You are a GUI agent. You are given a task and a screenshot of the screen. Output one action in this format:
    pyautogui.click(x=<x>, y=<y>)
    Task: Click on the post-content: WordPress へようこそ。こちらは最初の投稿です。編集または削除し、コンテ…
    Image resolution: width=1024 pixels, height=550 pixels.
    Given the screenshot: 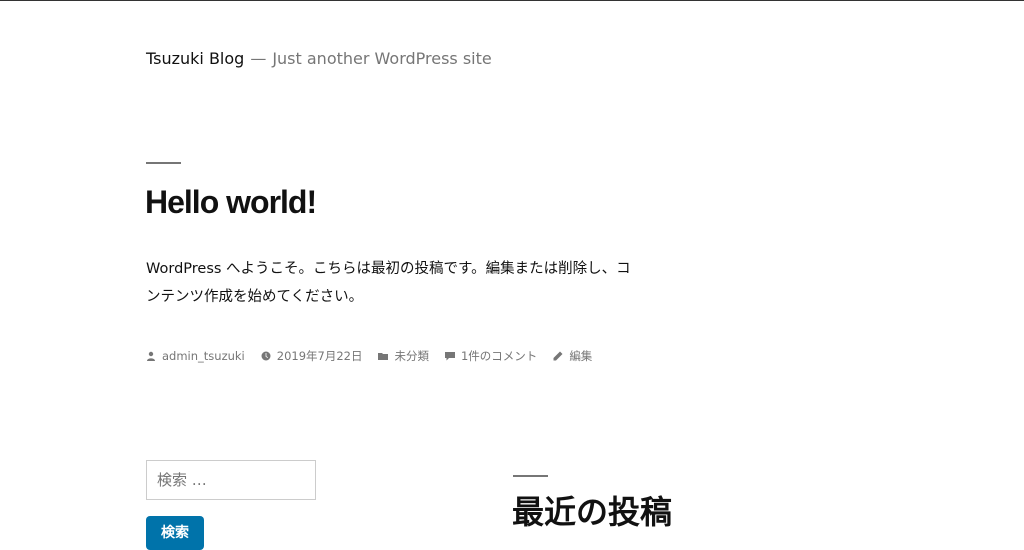 What is the action you would take?
    pyautogui.click(x=388, y=283)
    